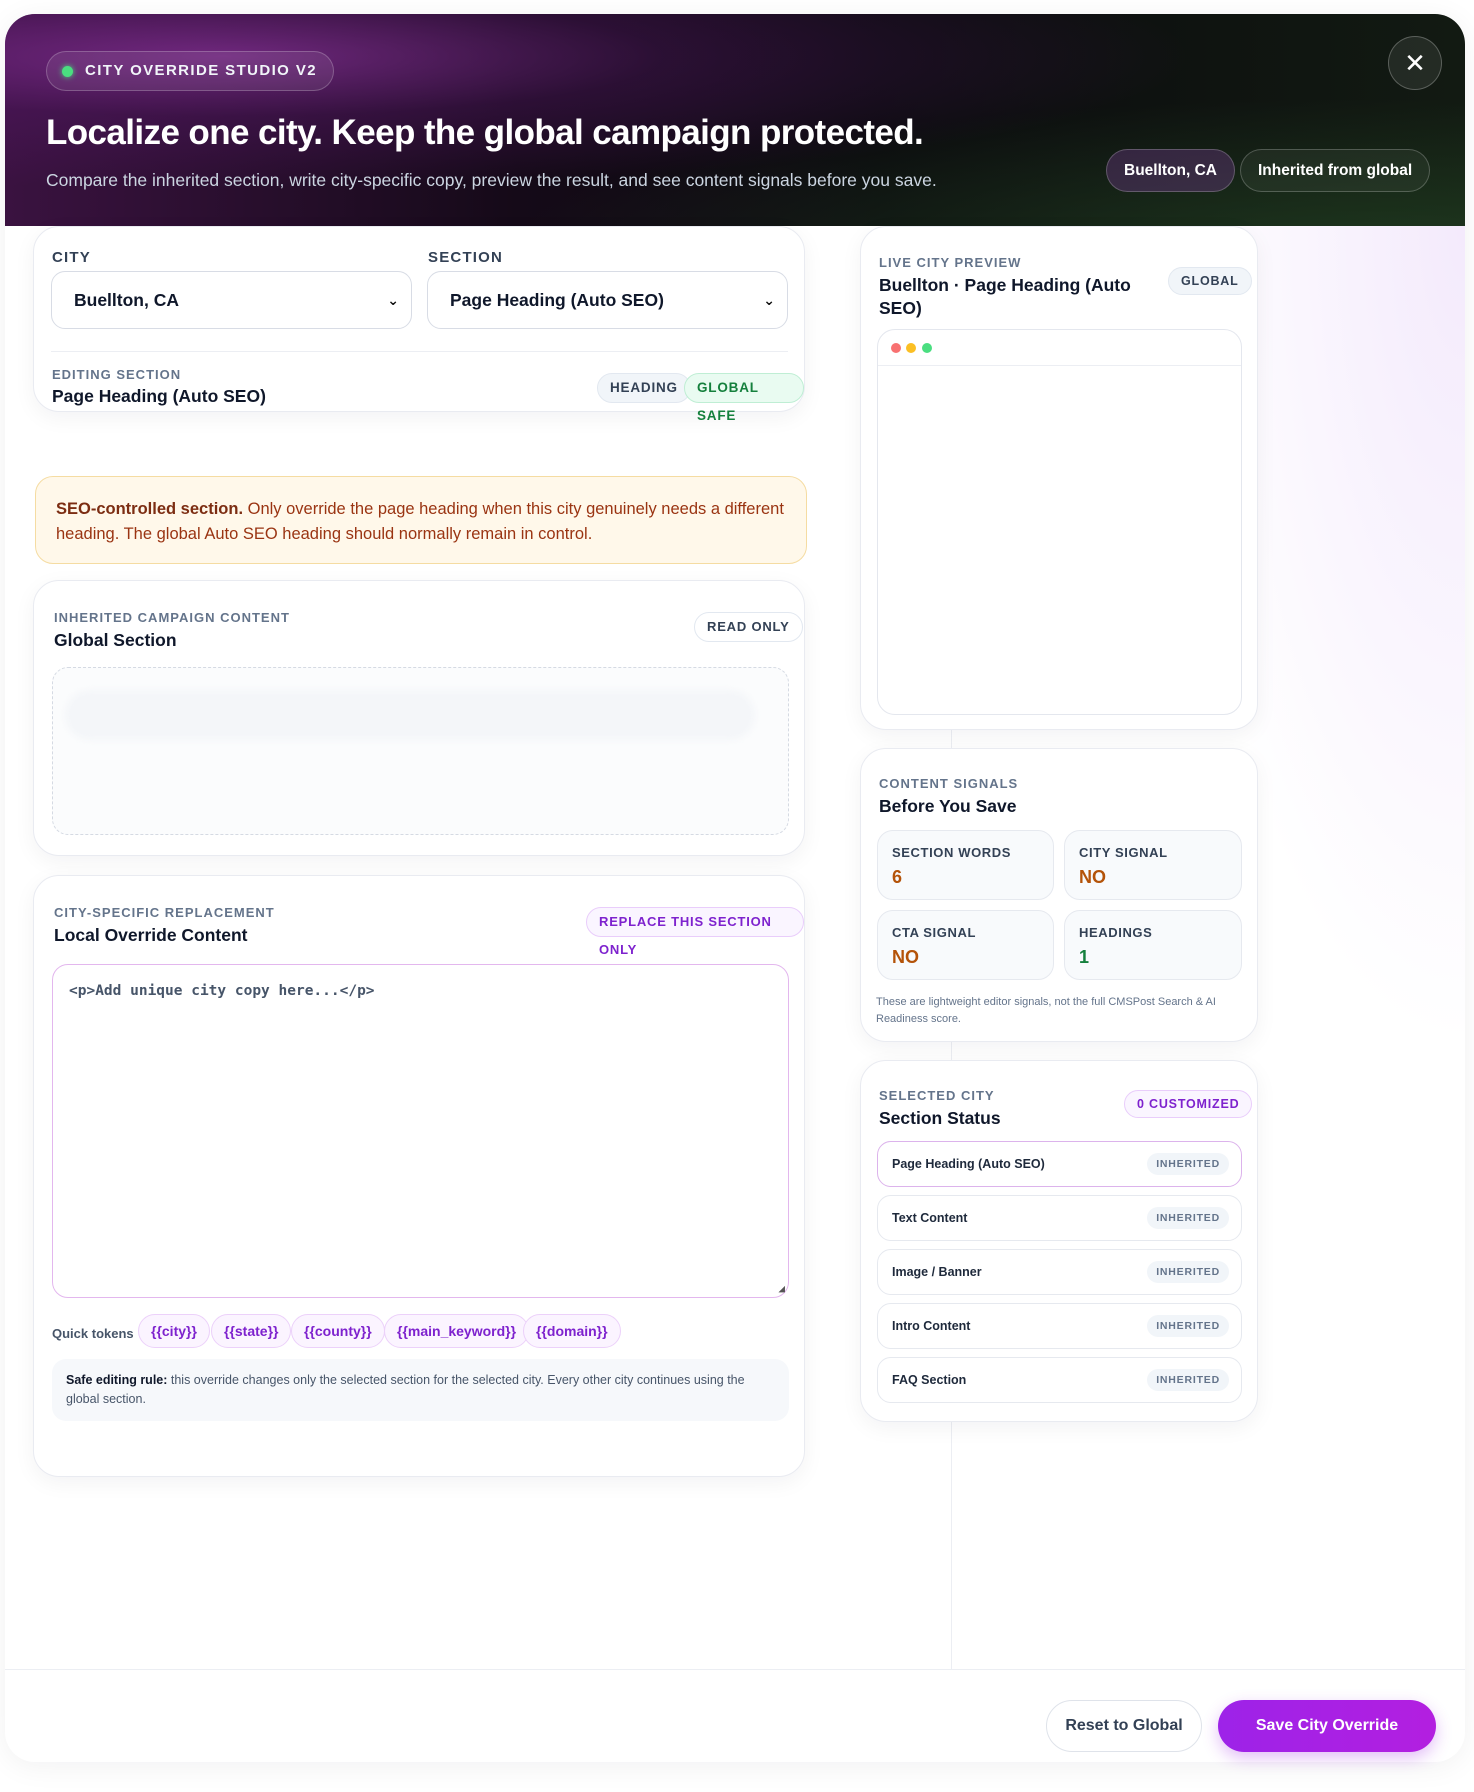 The image size is (1474, 1792). What do you see at coordinates (1188, 1104) in the screenshot?
I see `customized-count-chip: 0 CUSTOMIZED` at bounding box center [1188, 1104].